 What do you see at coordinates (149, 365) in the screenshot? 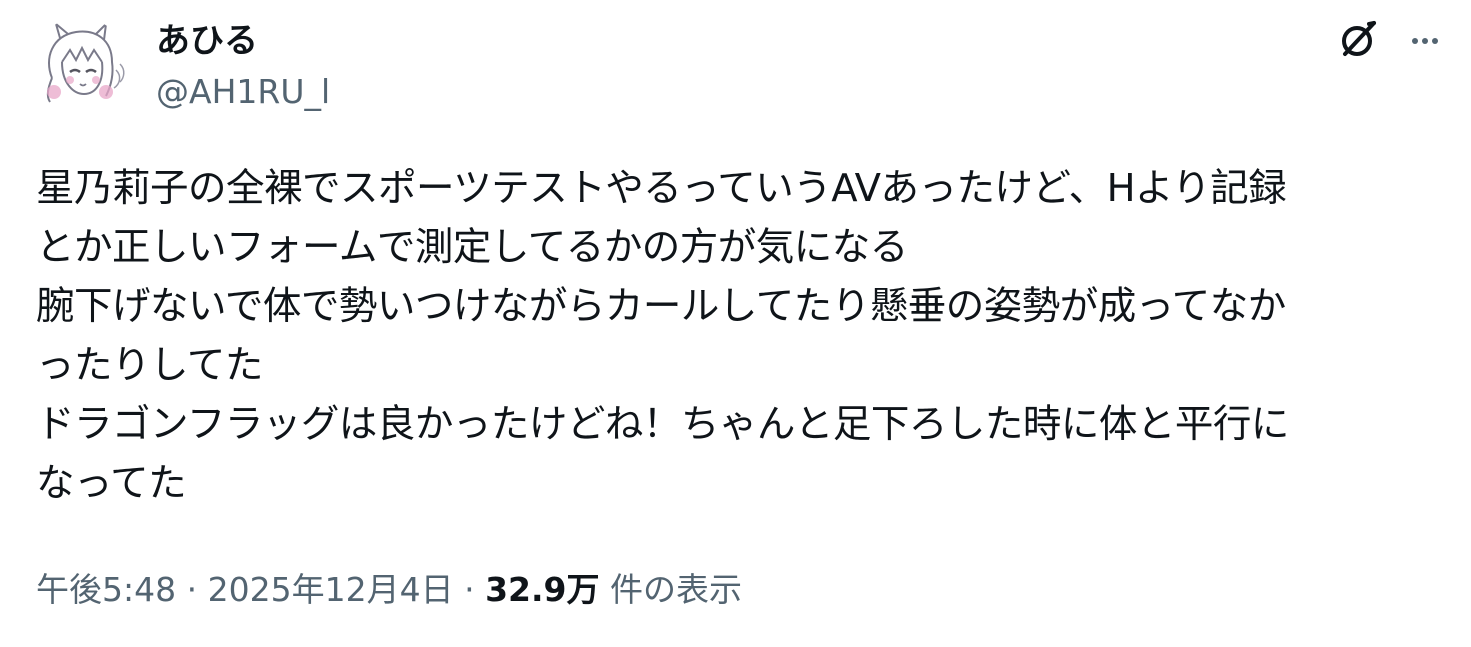
I see `tweet-text-line: ったりしてた` at bounding box center [149, 365].